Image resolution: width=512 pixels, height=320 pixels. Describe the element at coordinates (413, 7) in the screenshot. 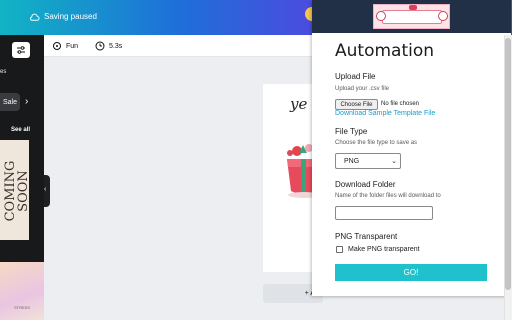

I see `bow-icon` at that location.